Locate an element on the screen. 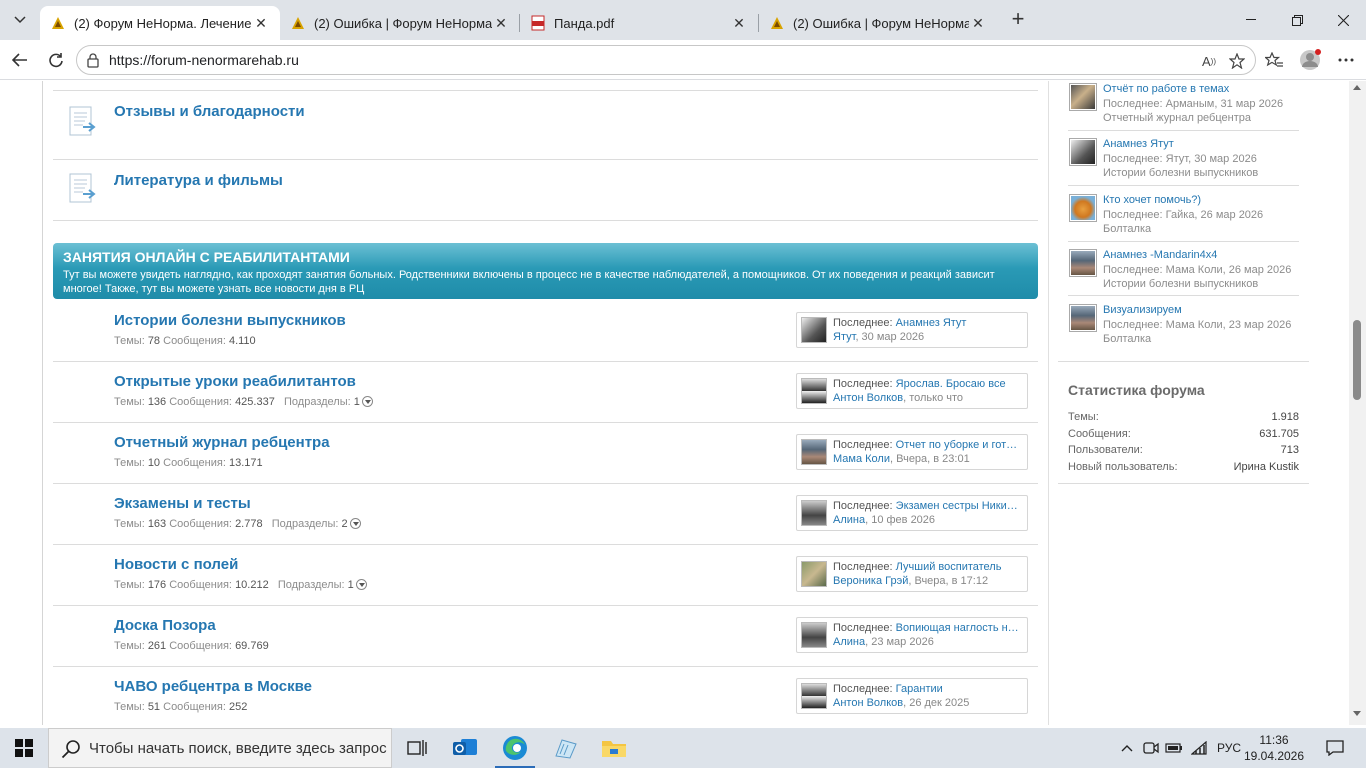  forum-title-link: Открытые уроки реабилитантов is located at coordinates (235, 381).